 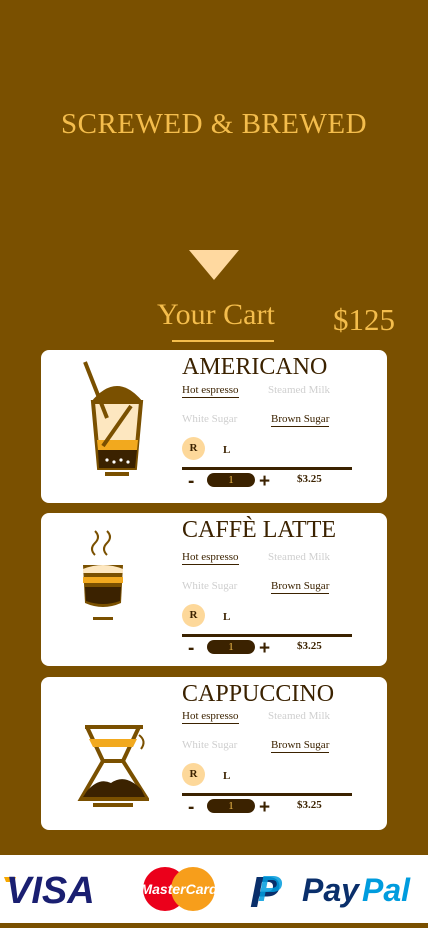 I want to click on mastercard-icon: MasterCard, so click(x=179, y=889).